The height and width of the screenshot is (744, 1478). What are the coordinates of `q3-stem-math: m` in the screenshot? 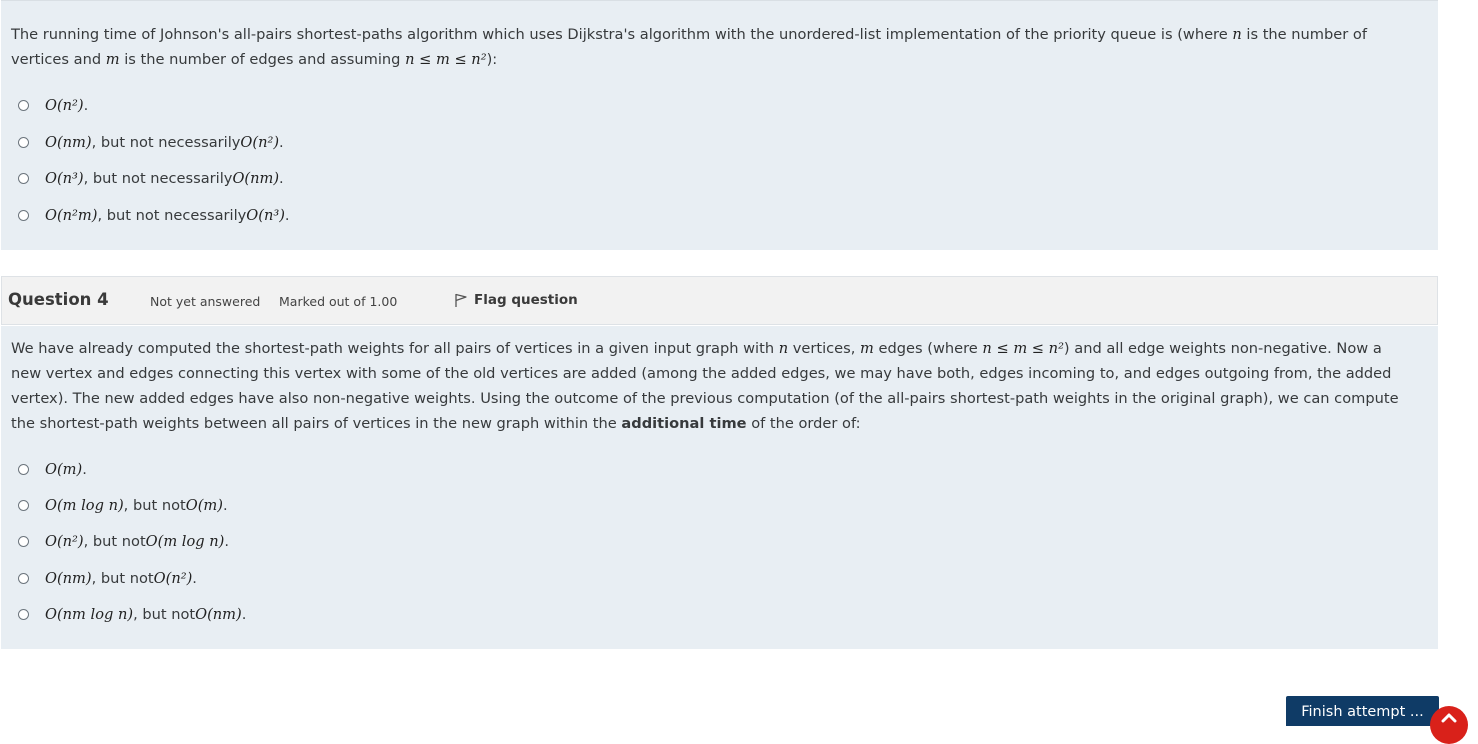 It's located at (112, 59).